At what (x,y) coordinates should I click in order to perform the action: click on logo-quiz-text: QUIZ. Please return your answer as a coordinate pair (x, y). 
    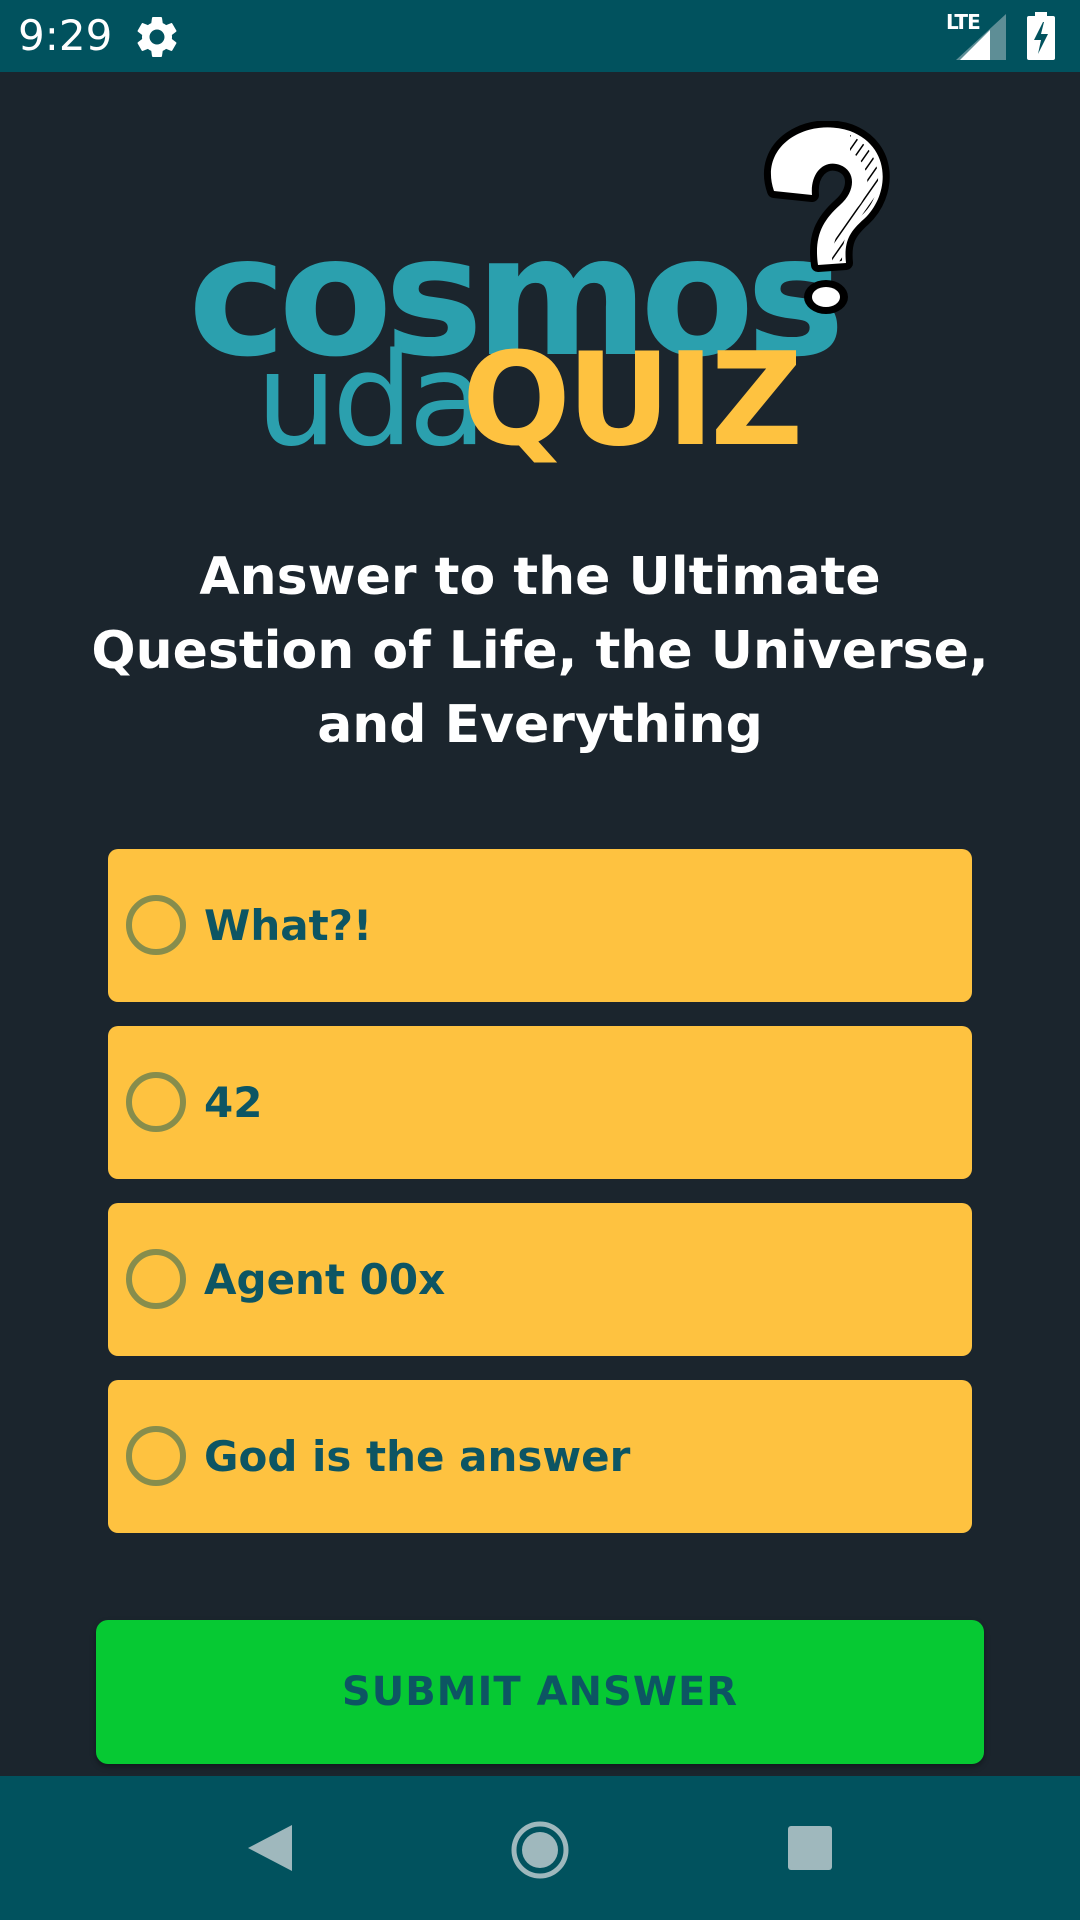
    Looking at the image, I should click on (632, 400).